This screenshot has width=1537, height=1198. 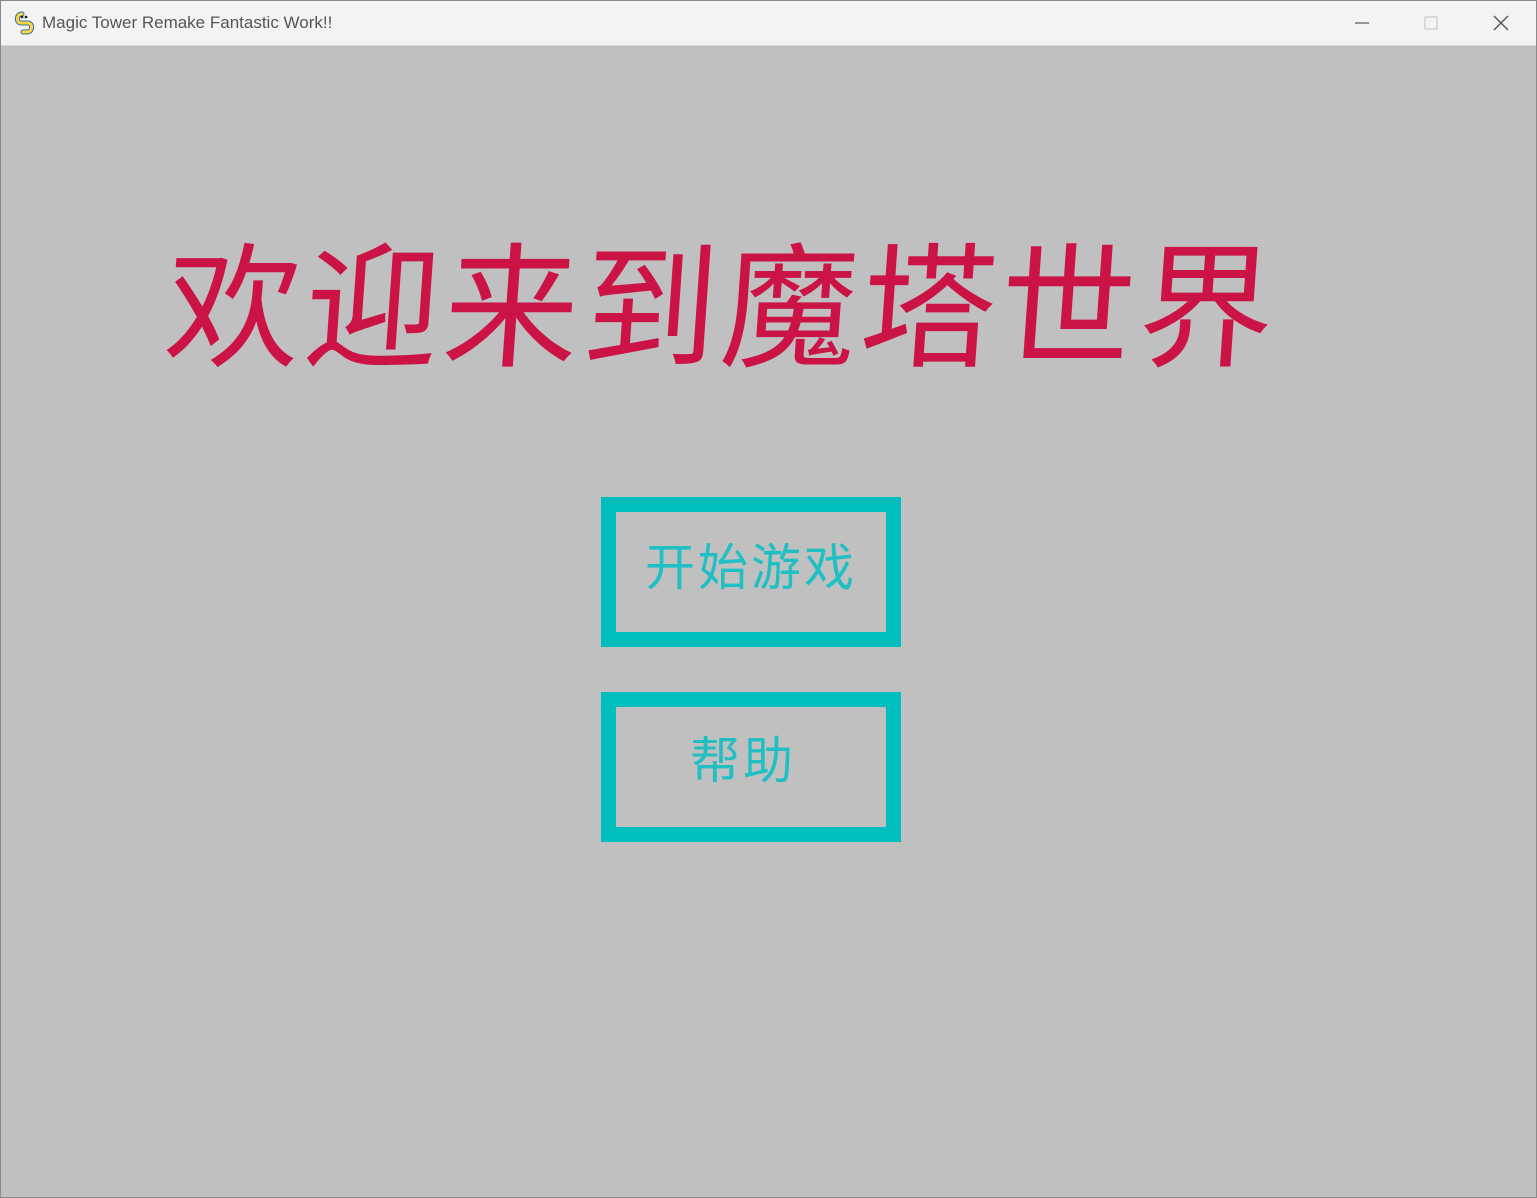 I want to click on window-title: Magic Tower Remake Fantastic Work!!, so click(x=187, y=22).